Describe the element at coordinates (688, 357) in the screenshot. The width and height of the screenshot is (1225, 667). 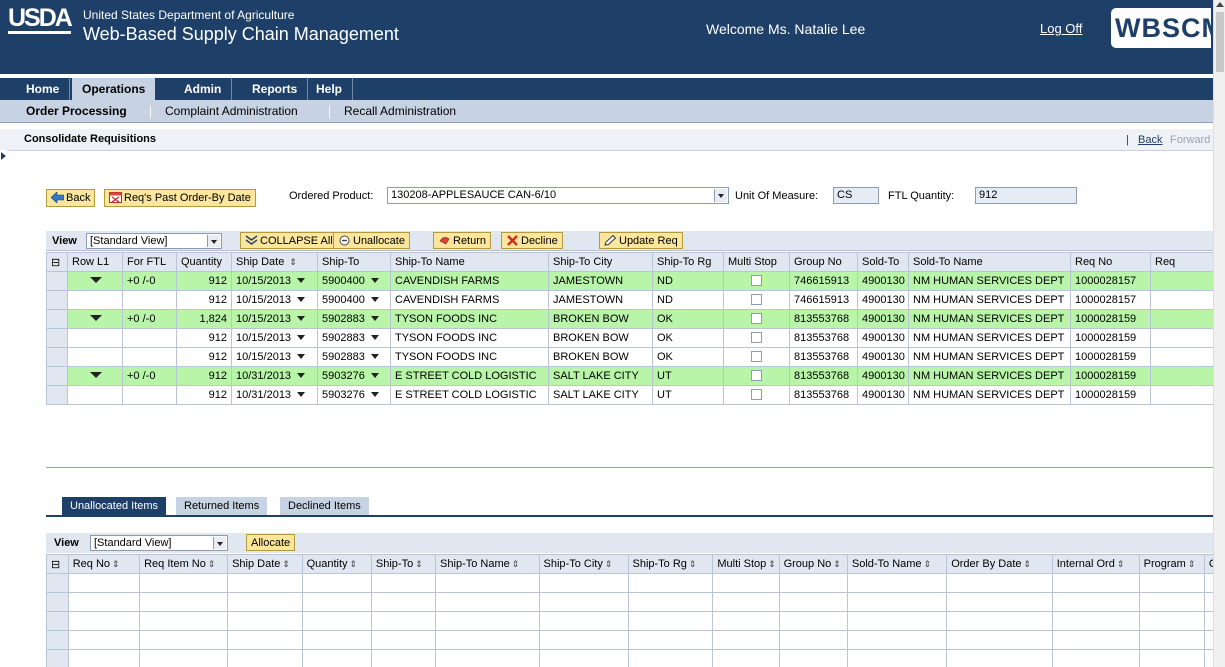
I see `ship-to-rg-cell: OK` at that location.